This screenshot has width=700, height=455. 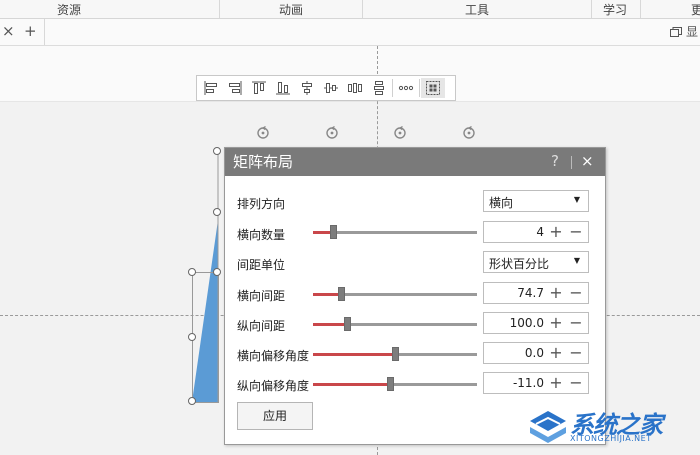 I want to click on apply-button: 应用, so click(x=275, y=416).